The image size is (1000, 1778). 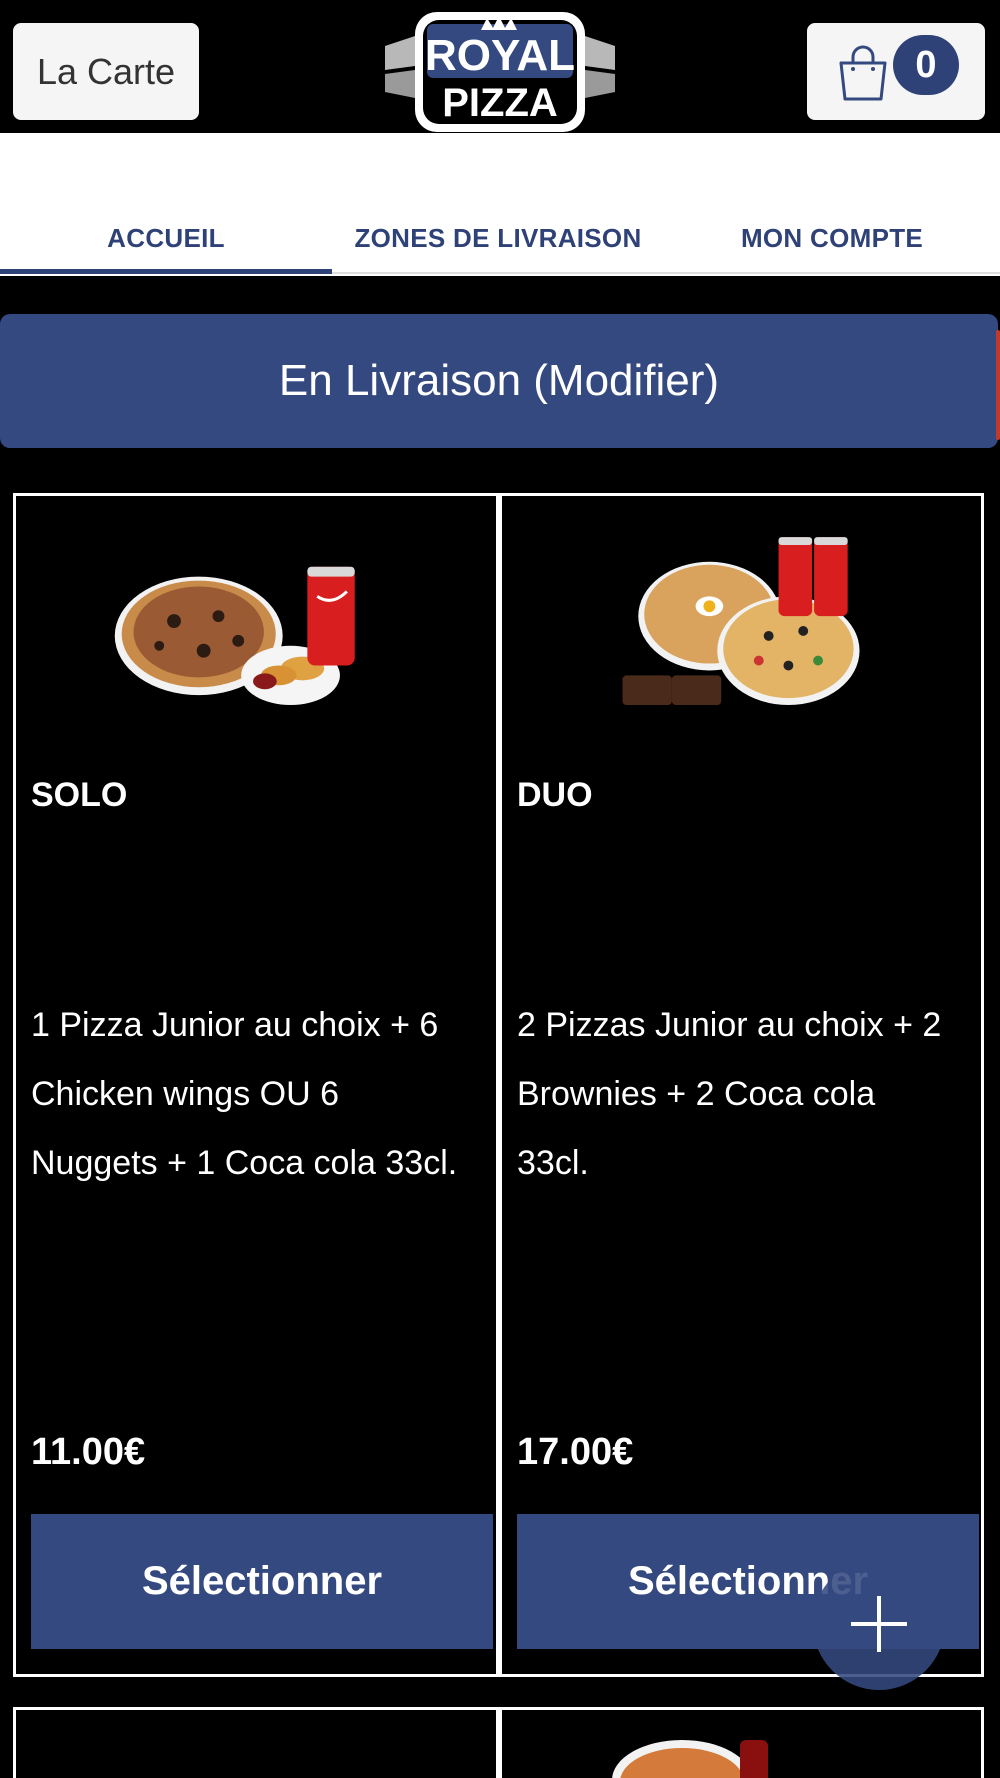 What do you see at coordinates (696, 1094) in the screenshot?
I see `product-description-line: Brownies + 2 Coca cola` at bounding box center [696, 1094].